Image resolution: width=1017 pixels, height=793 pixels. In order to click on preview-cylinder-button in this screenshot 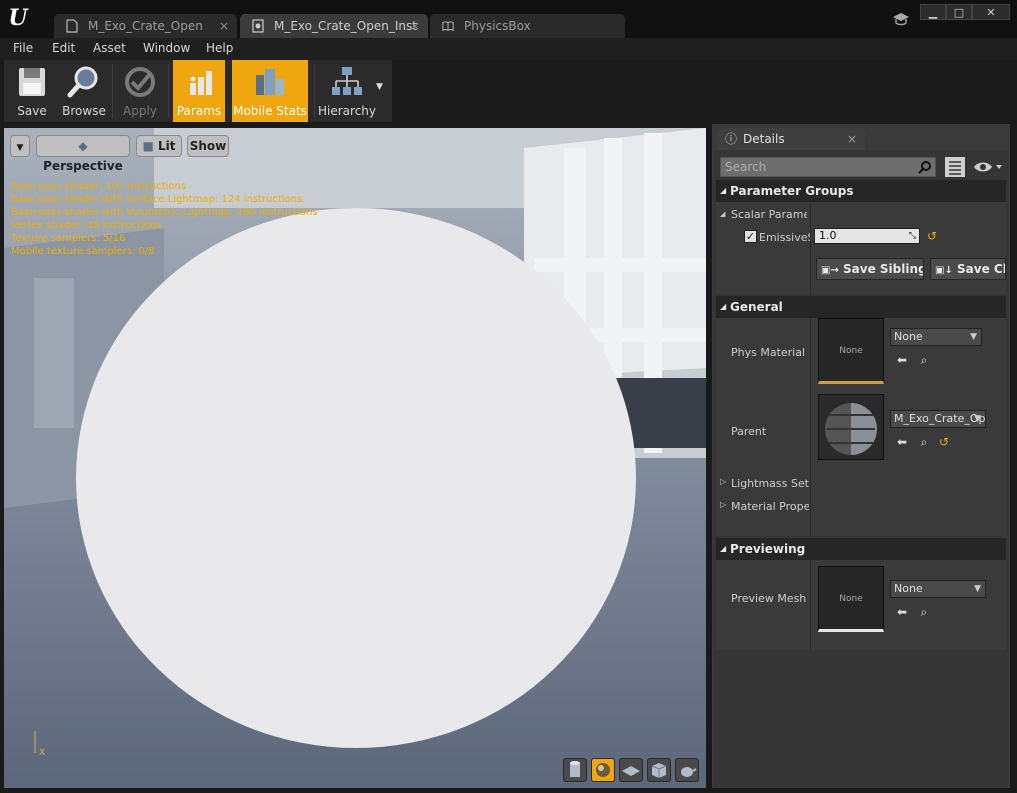, I will do `click(575, 770)`.